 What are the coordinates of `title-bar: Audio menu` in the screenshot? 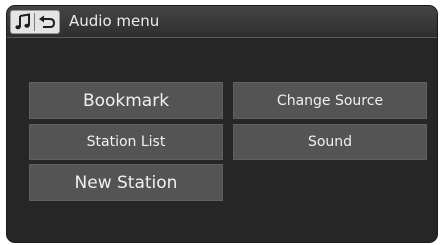 It's located at (222, 22).